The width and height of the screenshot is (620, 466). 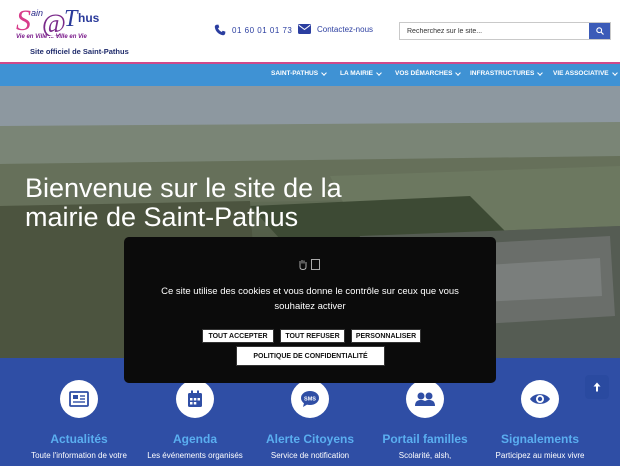 What do you see at coordinates (315, 264) in the screenshot?
I see `document-icon` at bounding box center [315, 264].